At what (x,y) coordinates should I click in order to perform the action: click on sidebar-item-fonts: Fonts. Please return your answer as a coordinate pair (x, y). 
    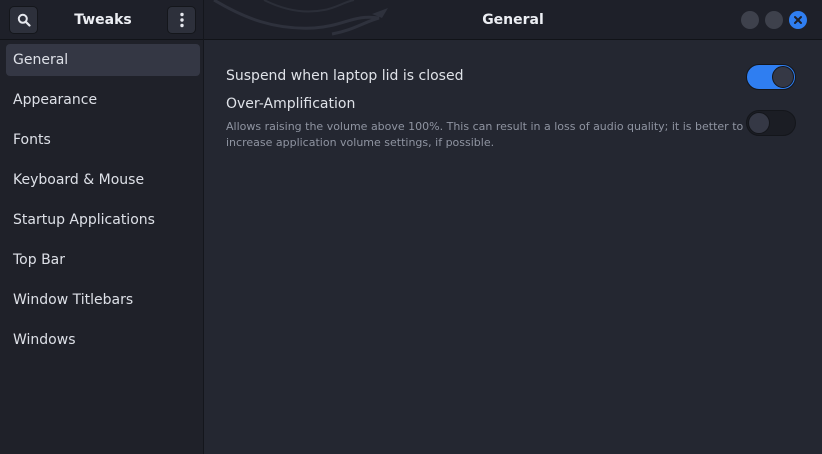
    Looking at the image, I should click on (103, 140).